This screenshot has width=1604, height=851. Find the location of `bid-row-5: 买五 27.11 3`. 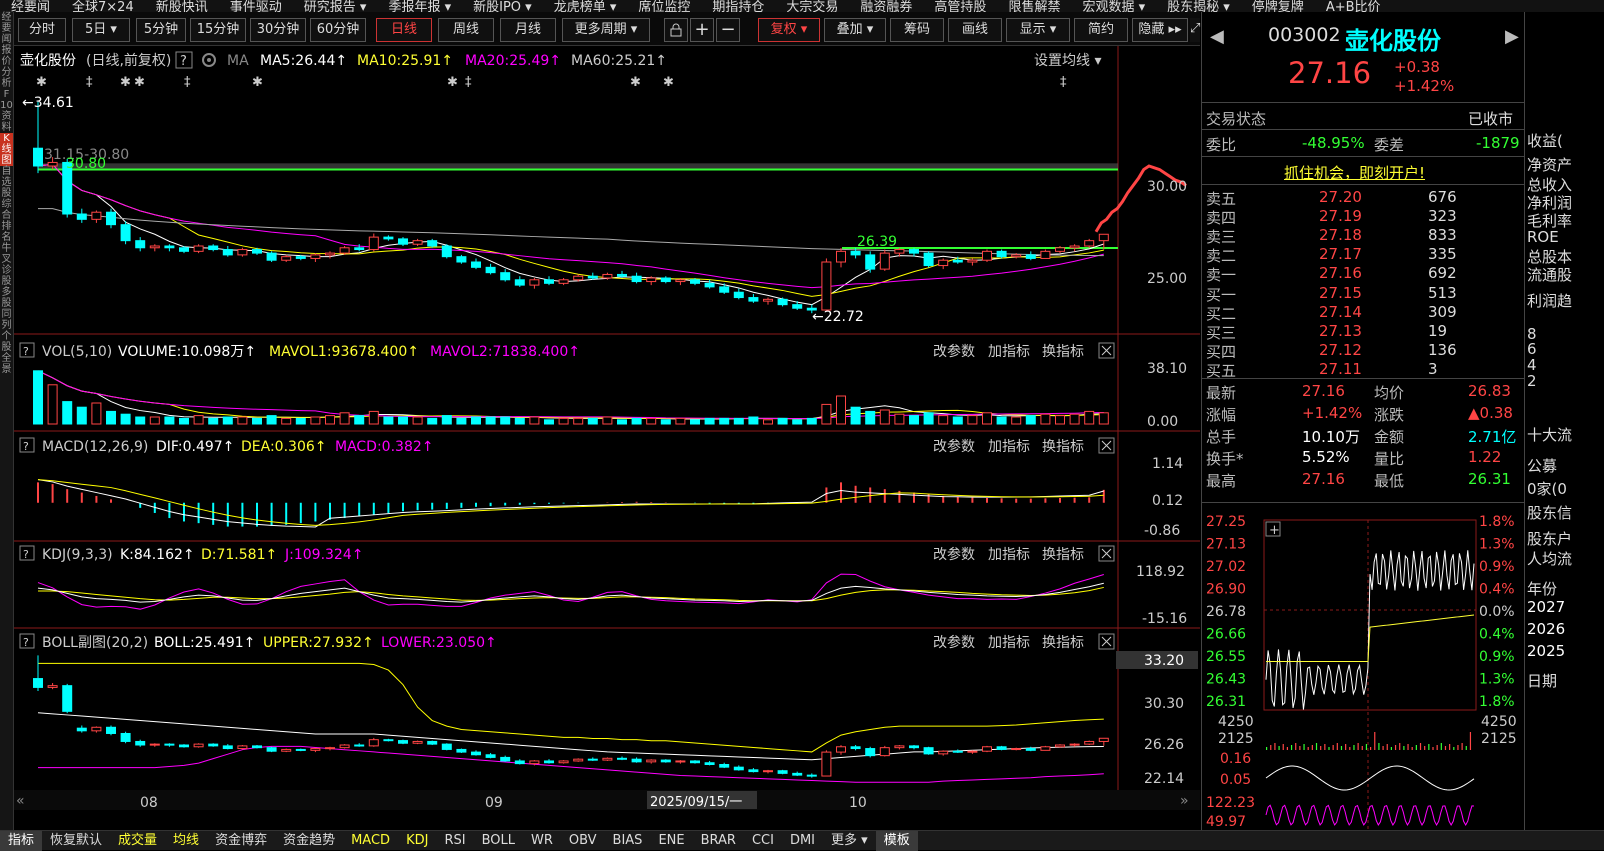

bid-row-5: 买五 27.11 3 is located at coordinates (1364, 370).